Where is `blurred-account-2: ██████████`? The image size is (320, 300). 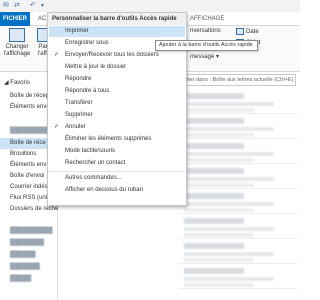
blurred-account-2: ██████████ is located at coordinates (29, 231).